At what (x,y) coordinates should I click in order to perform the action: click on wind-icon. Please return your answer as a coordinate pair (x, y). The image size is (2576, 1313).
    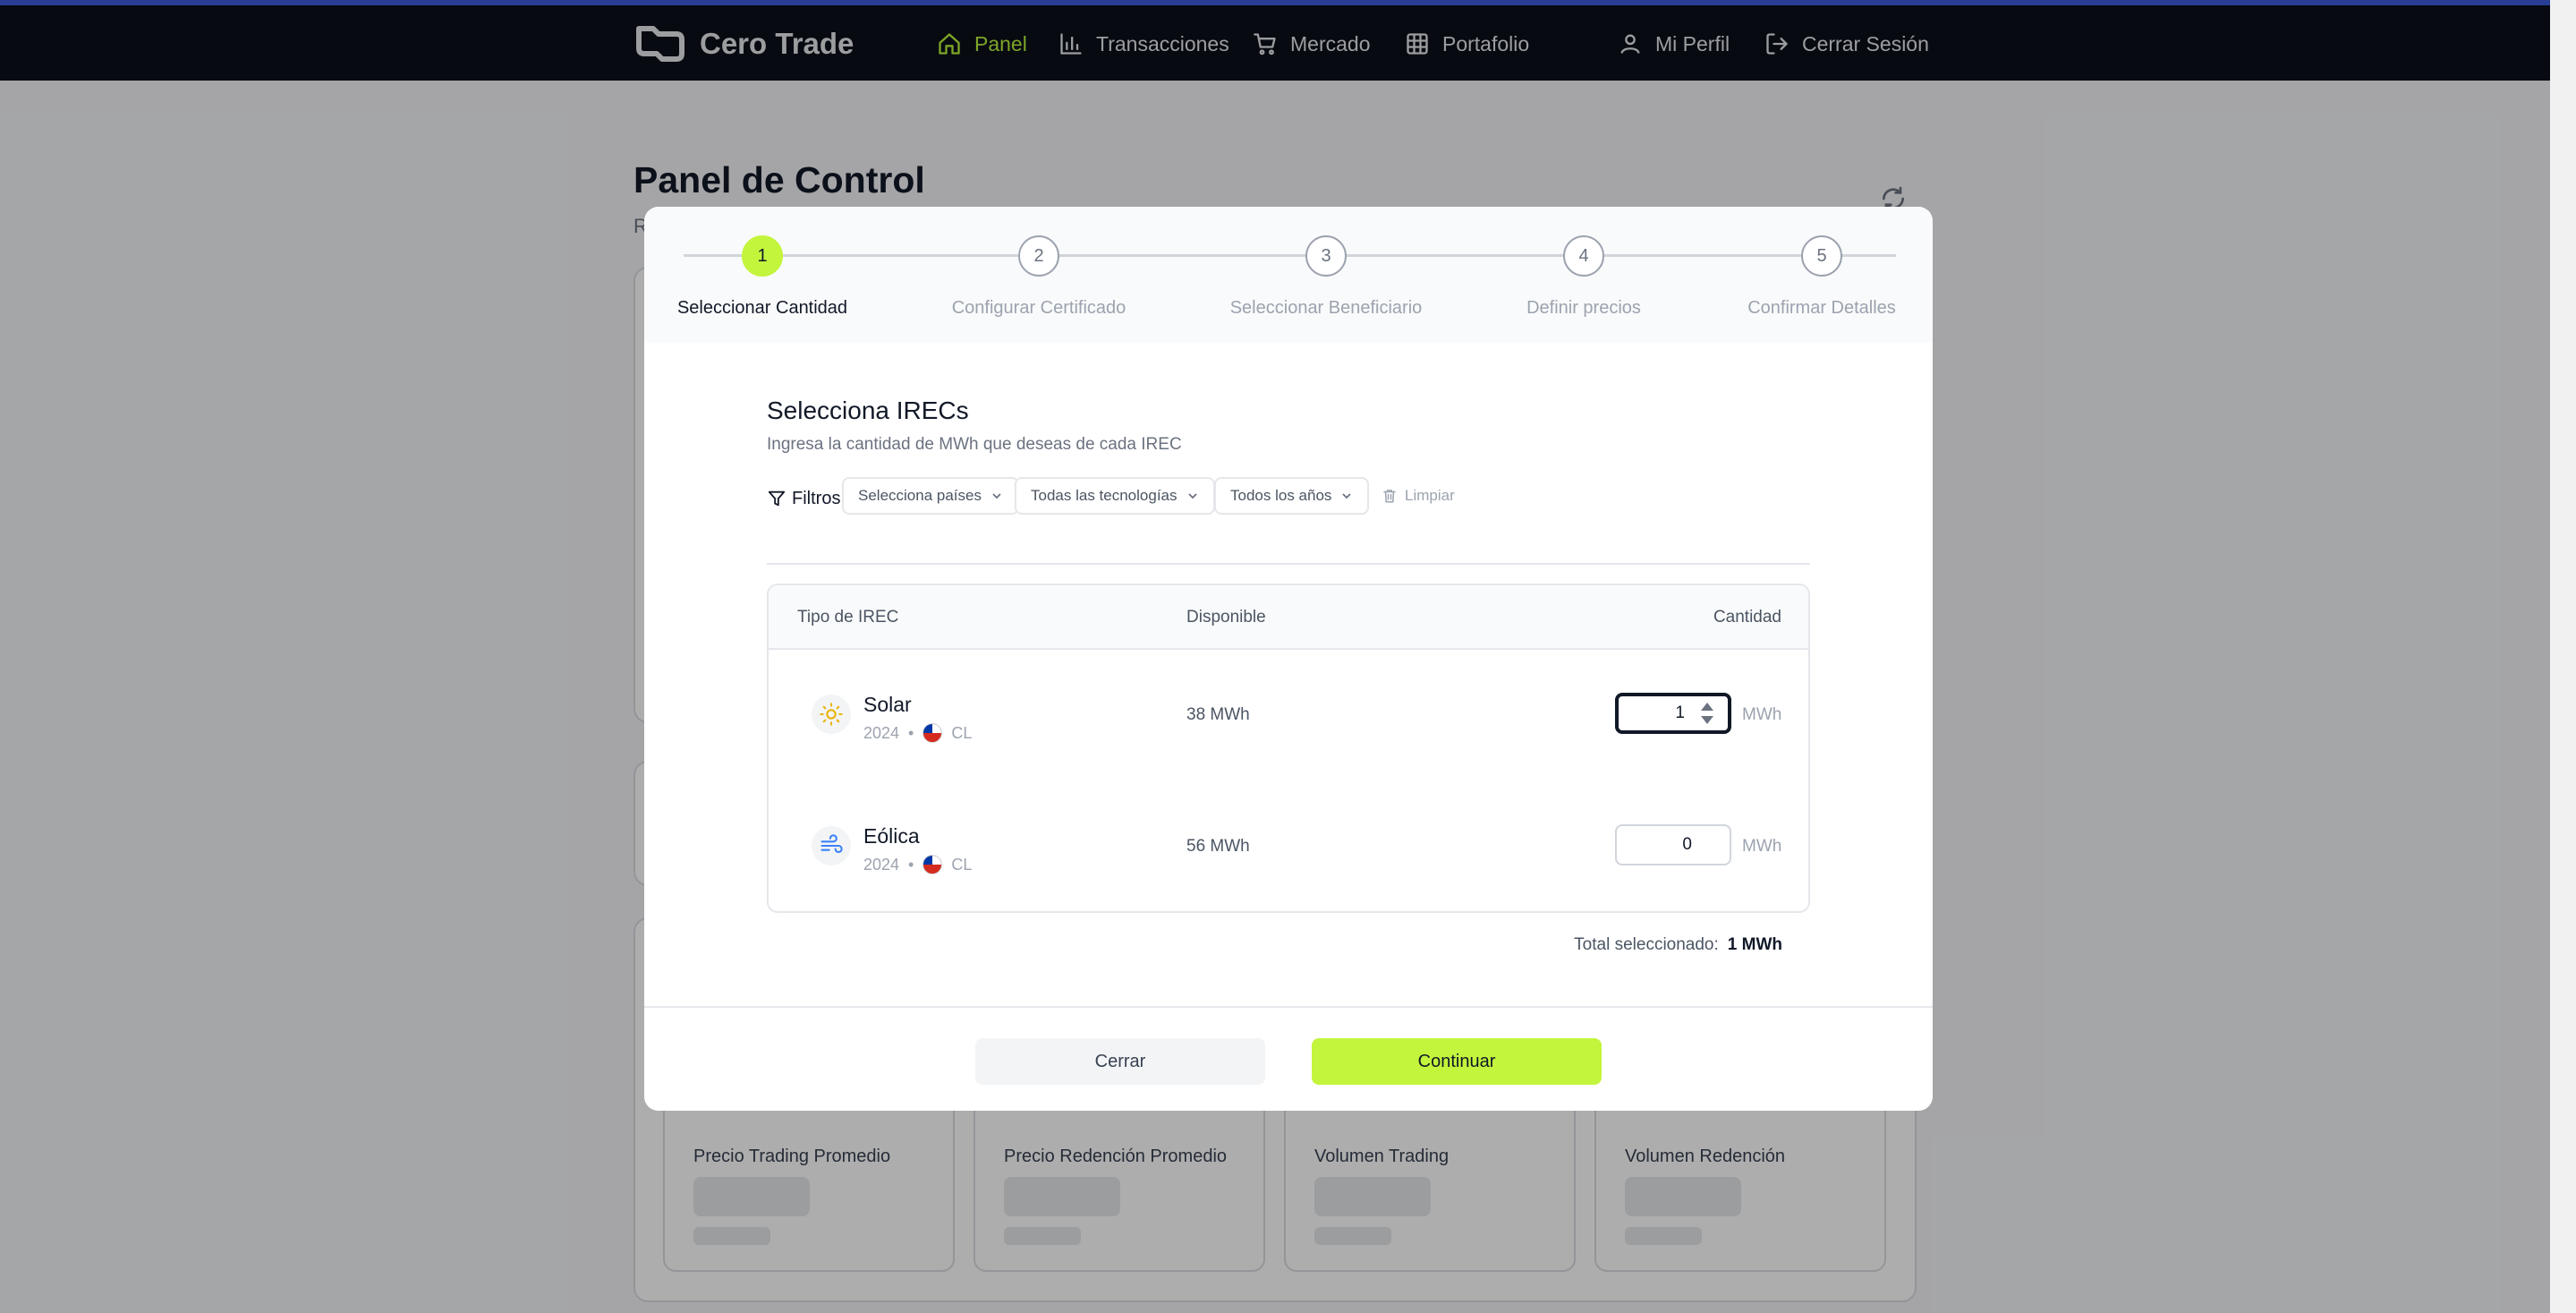
    Looking at the image, I should click on (831, 844).